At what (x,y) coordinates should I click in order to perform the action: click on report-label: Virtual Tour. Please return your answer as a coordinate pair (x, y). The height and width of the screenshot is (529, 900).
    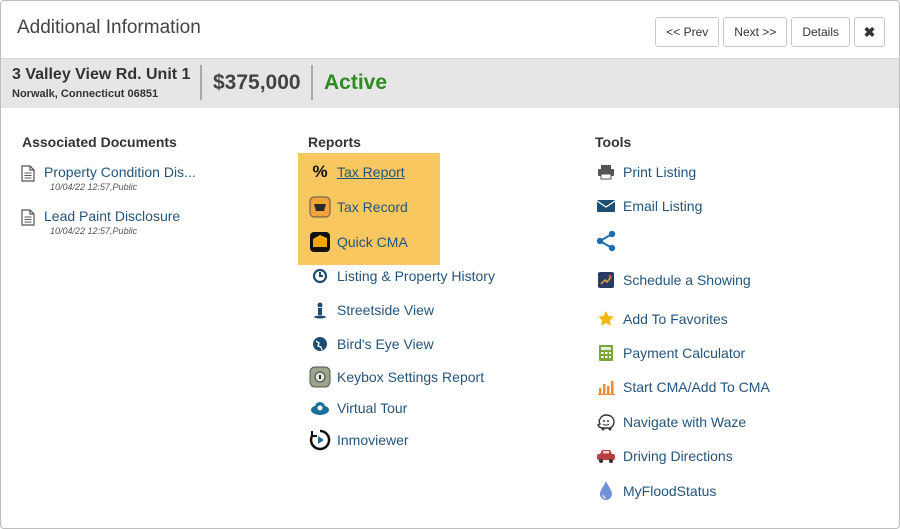
    Looking at the image, I should click on (372, 408).